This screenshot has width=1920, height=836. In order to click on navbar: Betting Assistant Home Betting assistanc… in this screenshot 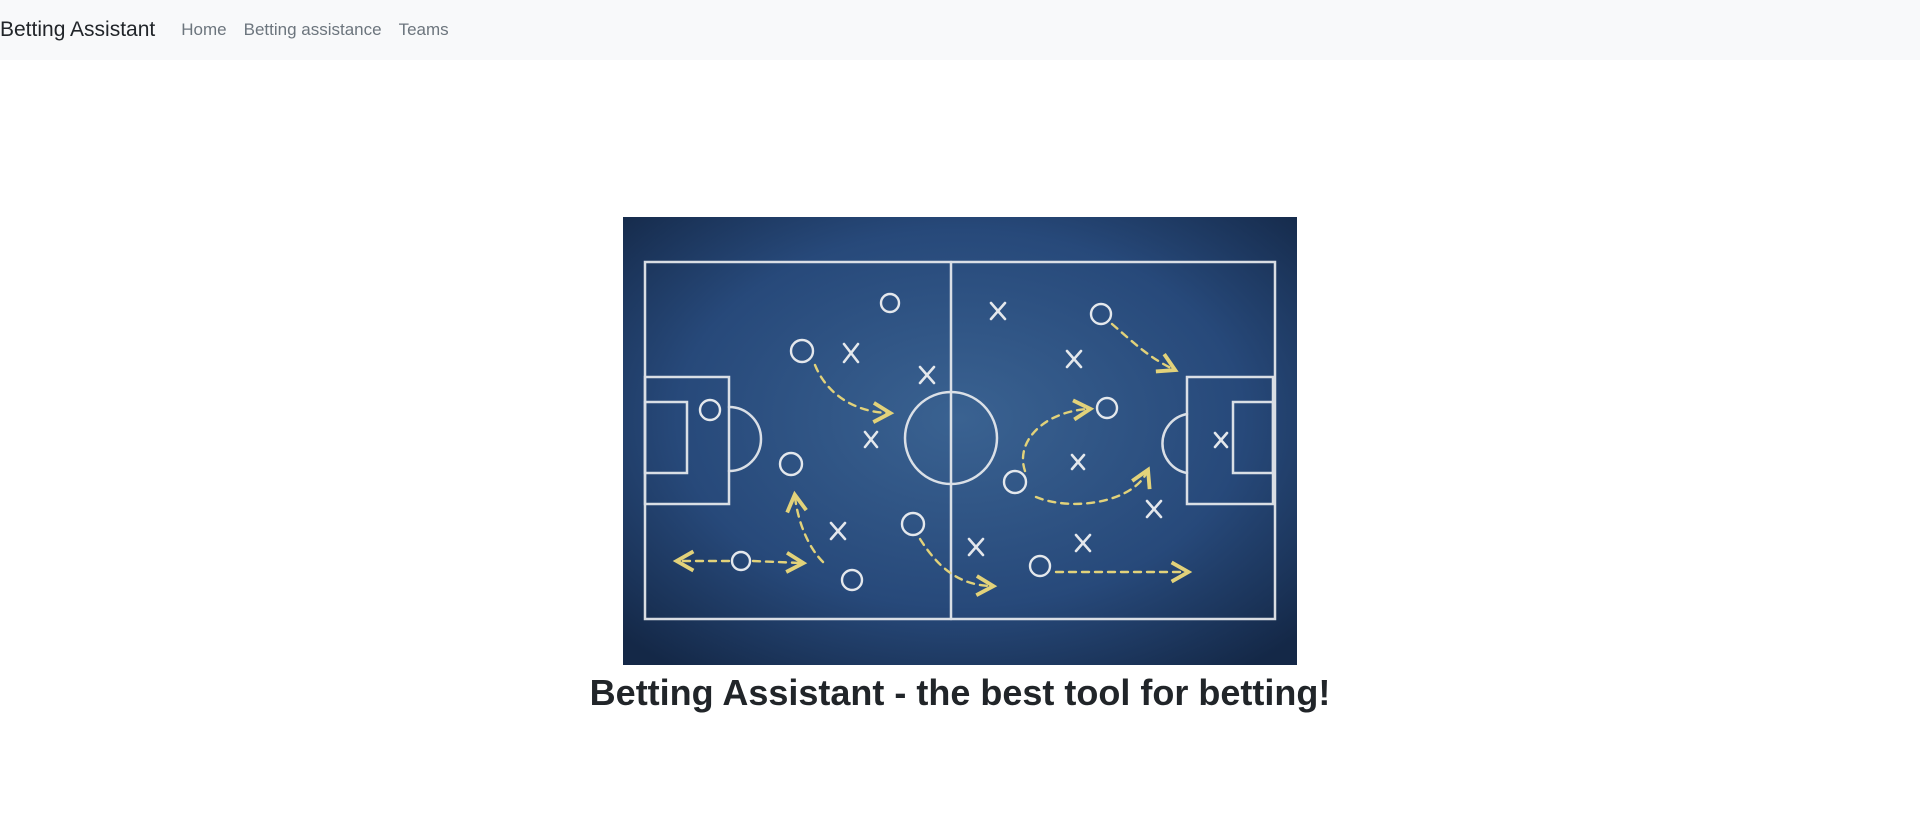, I will do `click(960, 30)`.